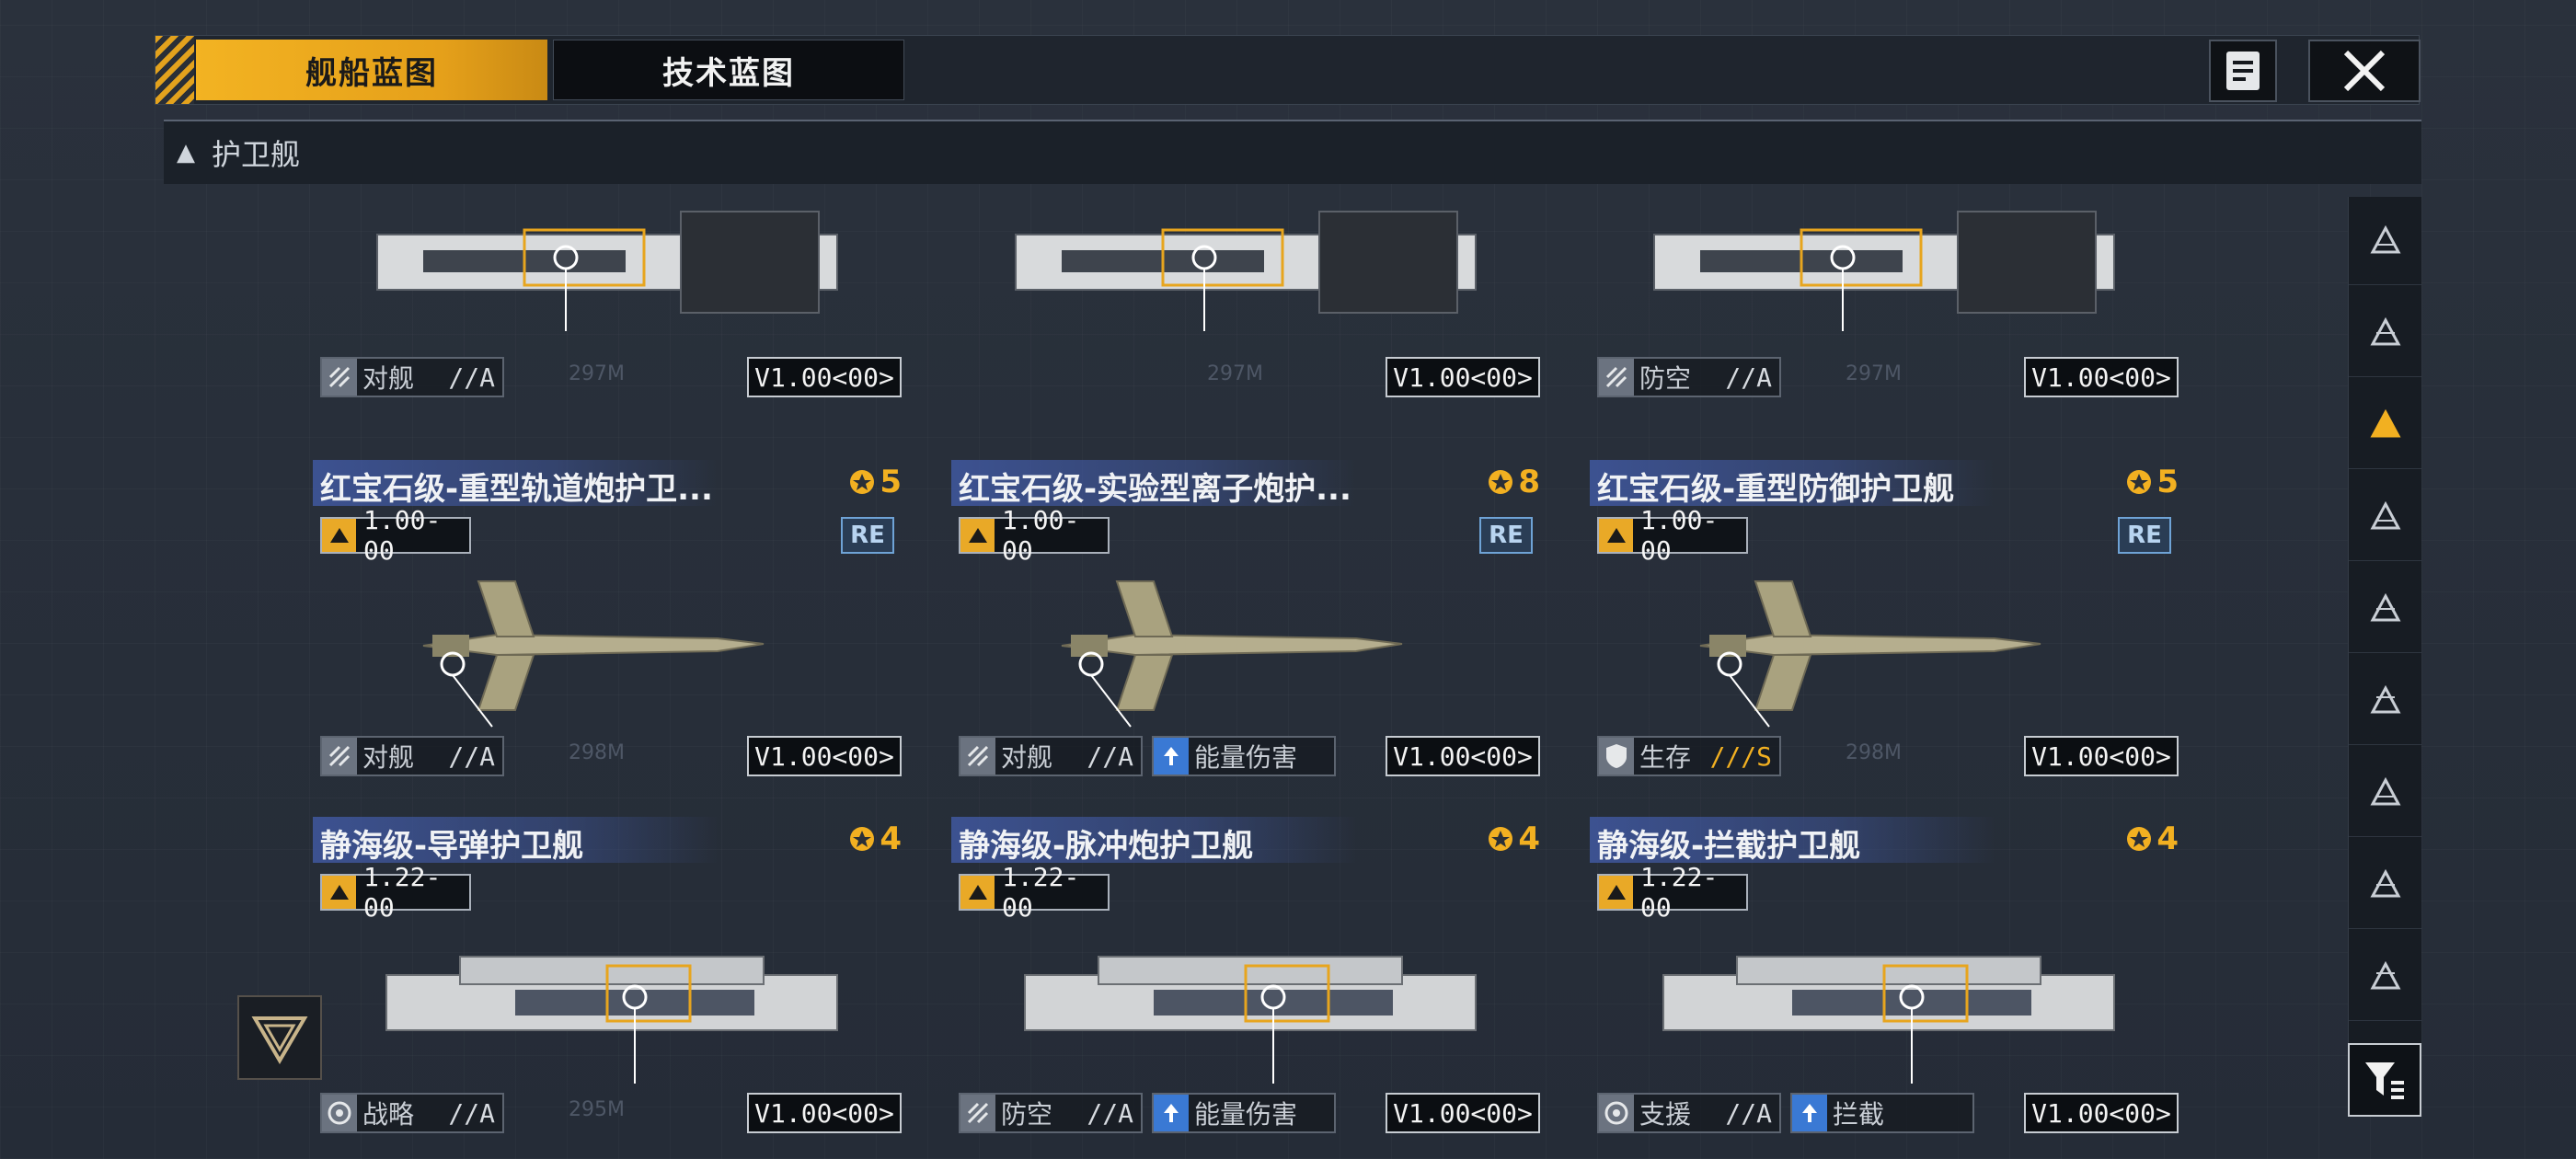 The image size is (2576, 1159). Describe the element at coordinates (388, 757) in the screenshot. I see `role-label: 对舰` at that location.